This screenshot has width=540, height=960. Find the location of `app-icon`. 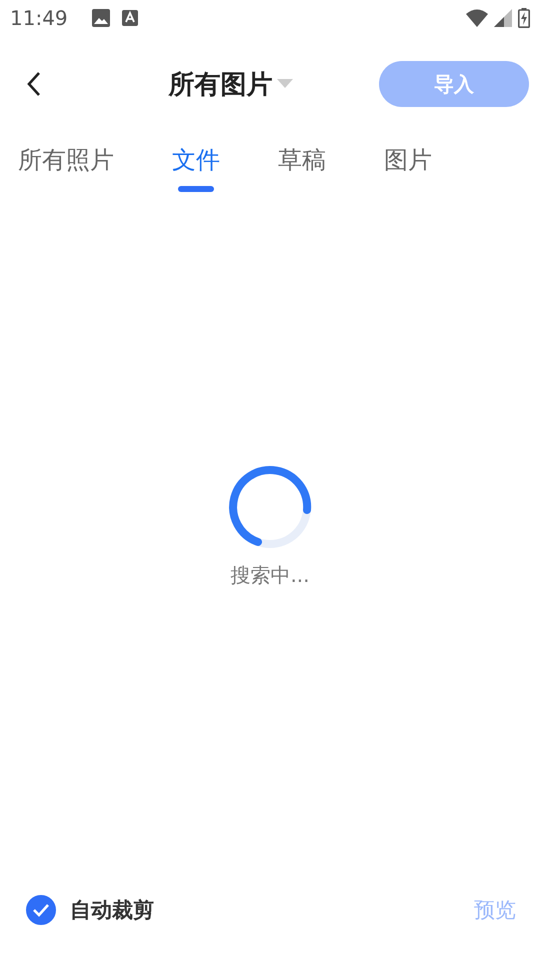

app-icon is located at coordinates (130, 18).